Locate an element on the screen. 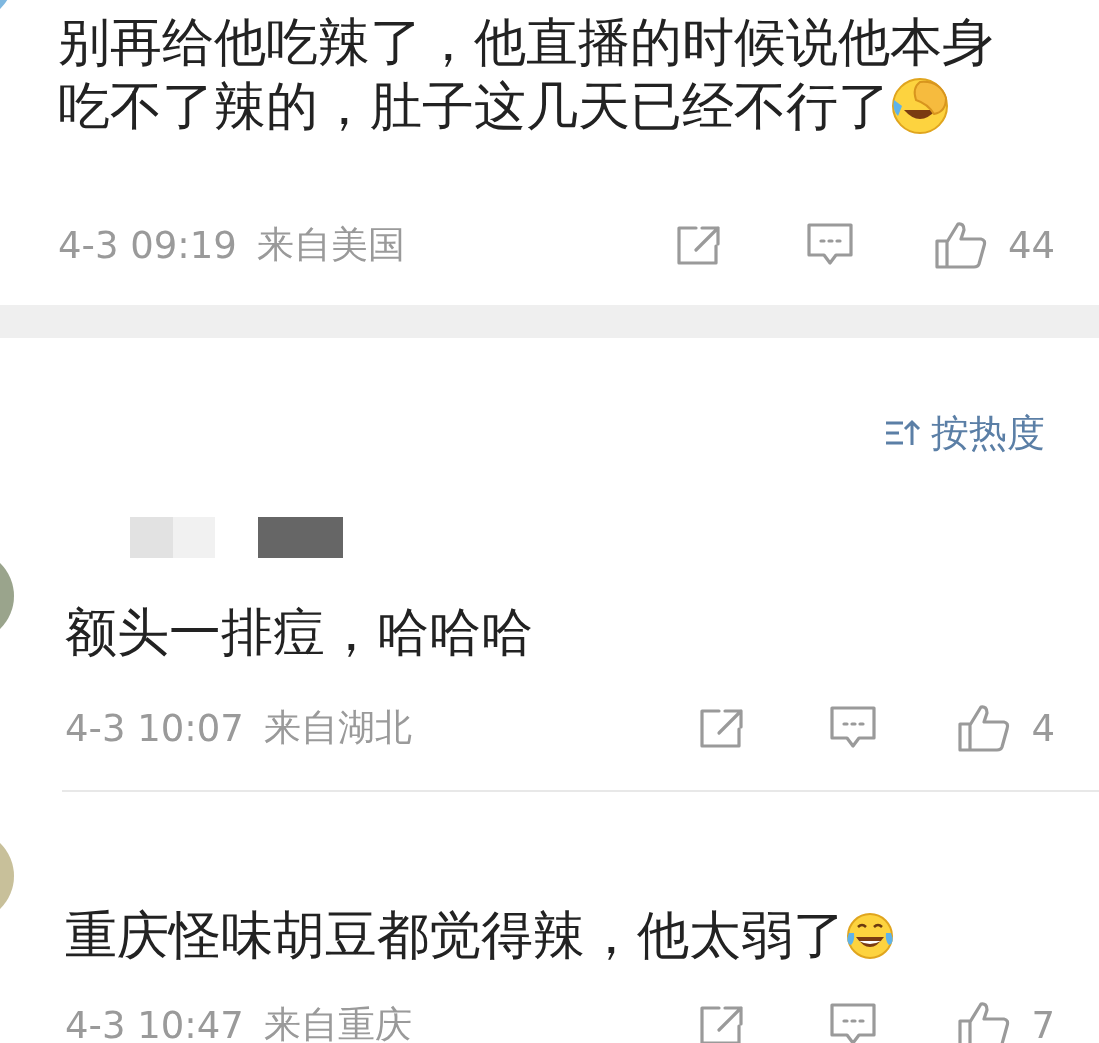 This screenshot has height=1043, width=1099. comment-time: 4-3 10:47 is located at coordinates (154, 1023).